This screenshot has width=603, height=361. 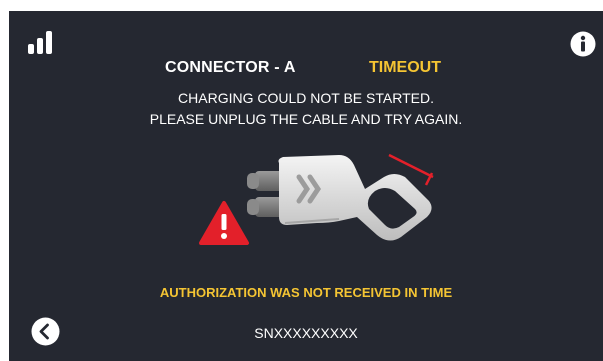 What do you see at coordinates (230, 67) in the screenshot?
I see `connector-label: CONNECTOR - A` at bounding box center [230, 67].